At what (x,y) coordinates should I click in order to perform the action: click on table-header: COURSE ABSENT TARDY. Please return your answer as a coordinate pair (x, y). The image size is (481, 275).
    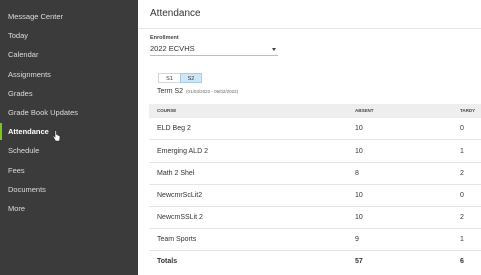
    Looking at the image, I should click on (315, 111).